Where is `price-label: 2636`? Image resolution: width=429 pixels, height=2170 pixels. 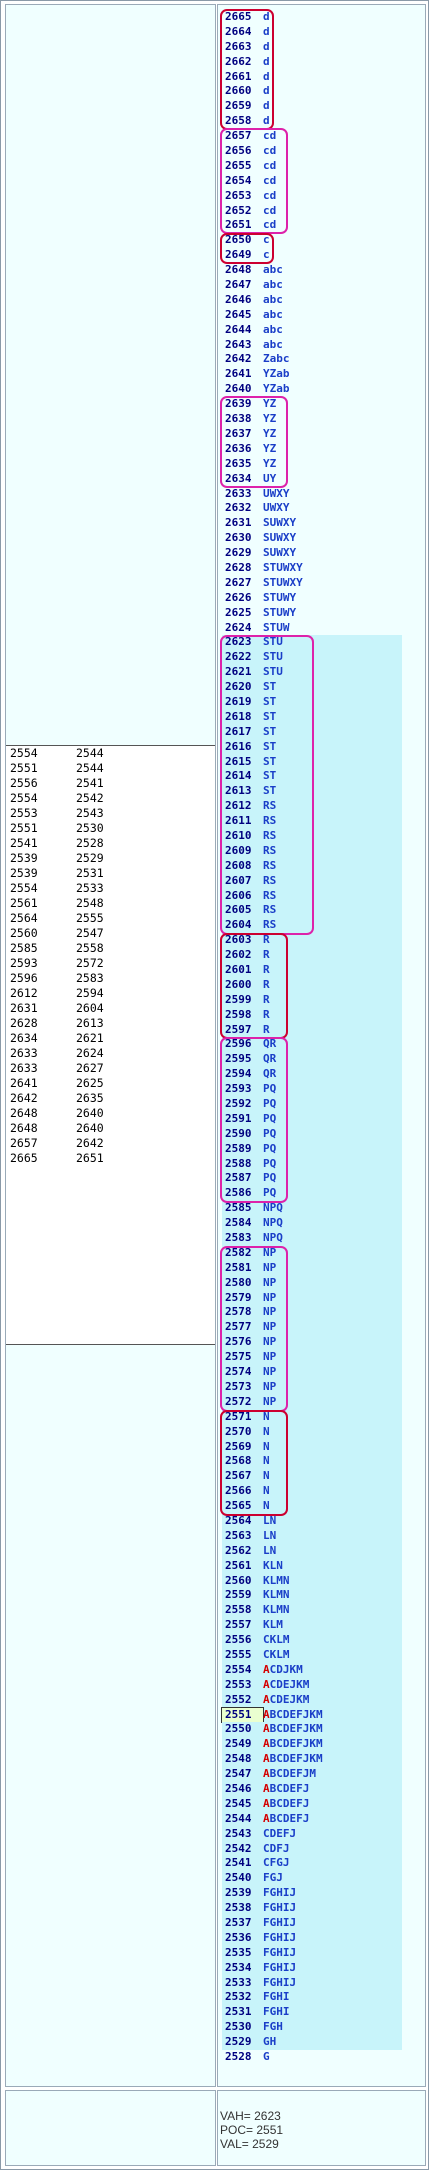
price-label: 2636 is located at coordinates (238, 448).